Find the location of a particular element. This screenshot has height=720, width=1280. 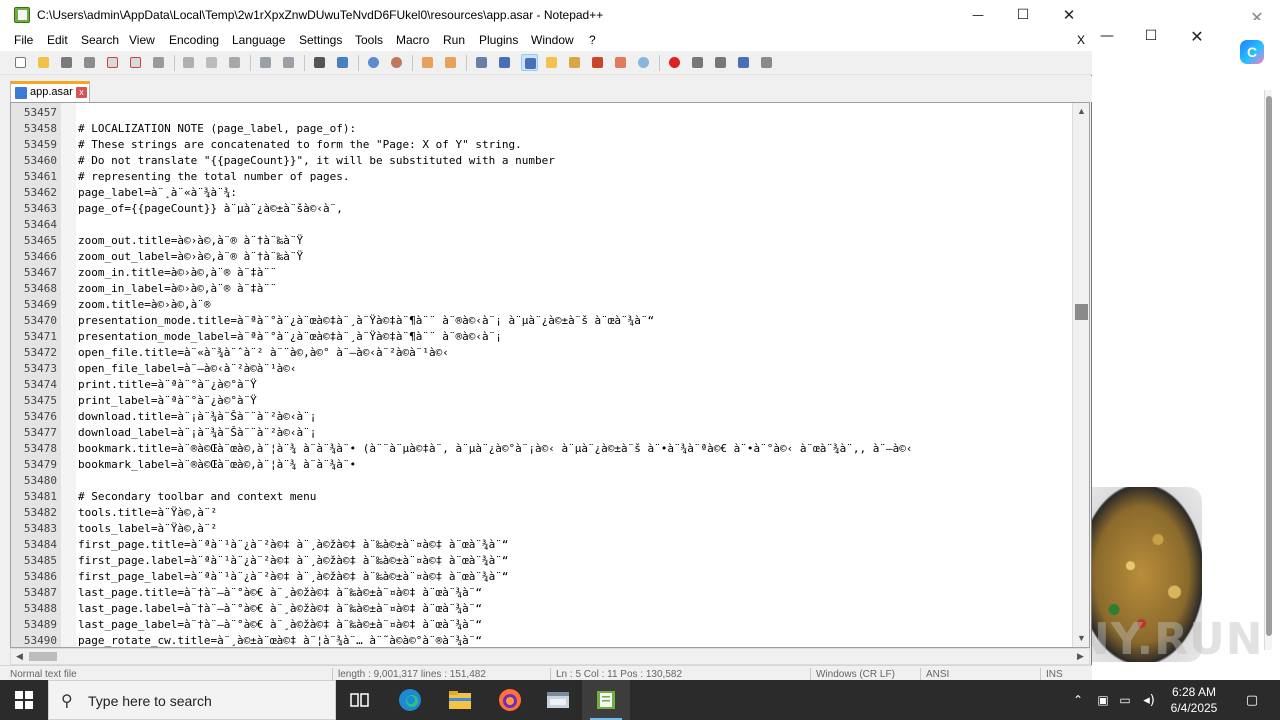

indent-guide-icon is located at coordinates (529, 62).